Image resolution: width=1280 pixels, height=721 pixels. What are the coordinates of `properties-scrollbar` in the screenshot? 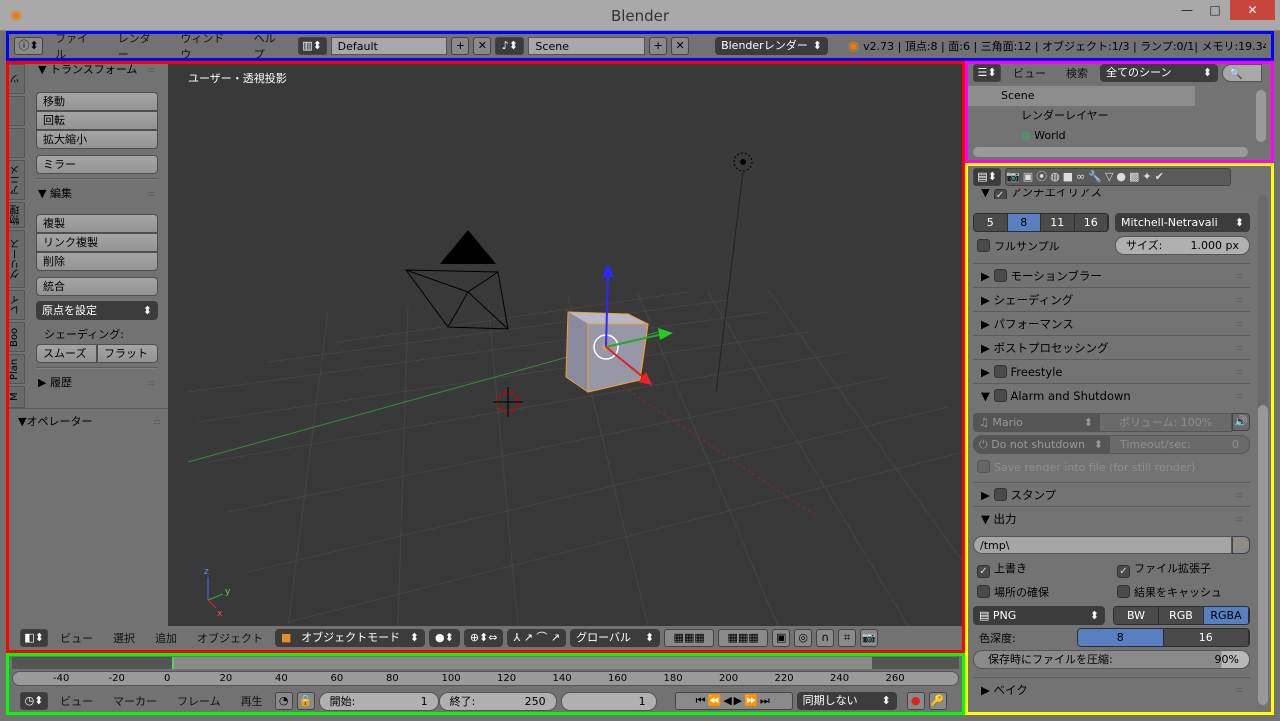 It's located at (1263, 450).